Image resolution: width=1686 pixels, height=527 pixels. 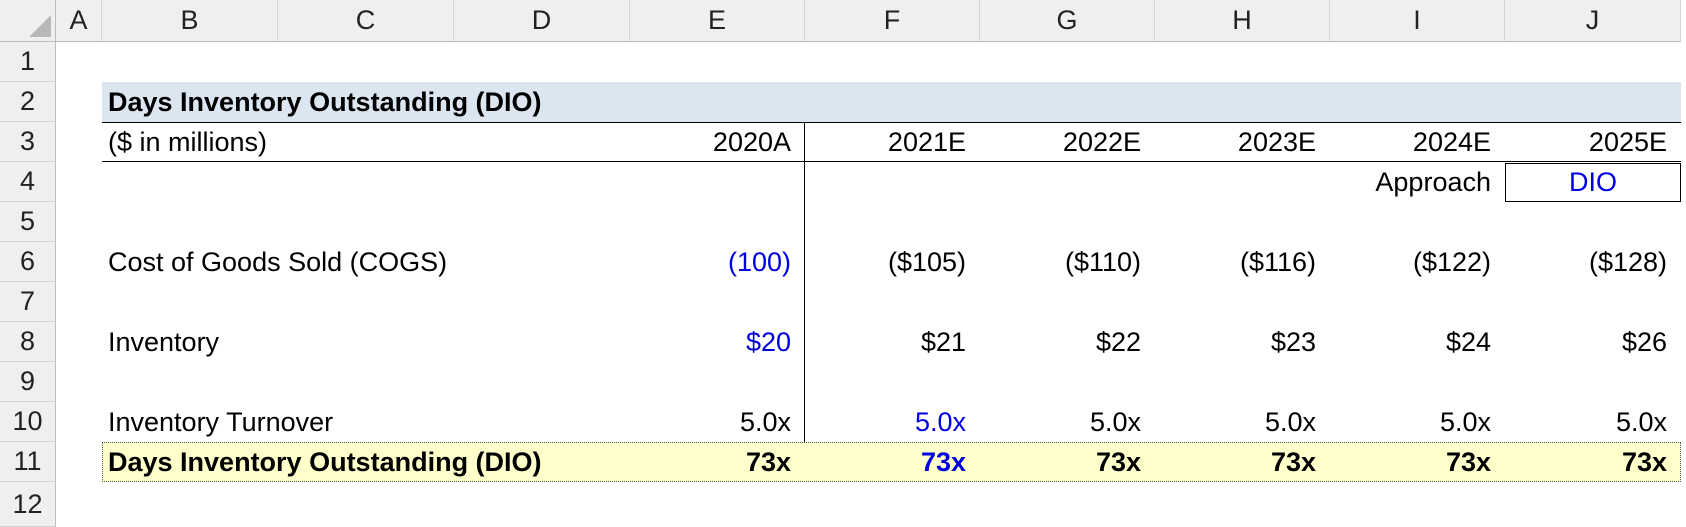 What do you see at coordinates (1067, 462) in the screenshot?
I see `dio-2022e: 73x` at bounding box center [1067, 462].